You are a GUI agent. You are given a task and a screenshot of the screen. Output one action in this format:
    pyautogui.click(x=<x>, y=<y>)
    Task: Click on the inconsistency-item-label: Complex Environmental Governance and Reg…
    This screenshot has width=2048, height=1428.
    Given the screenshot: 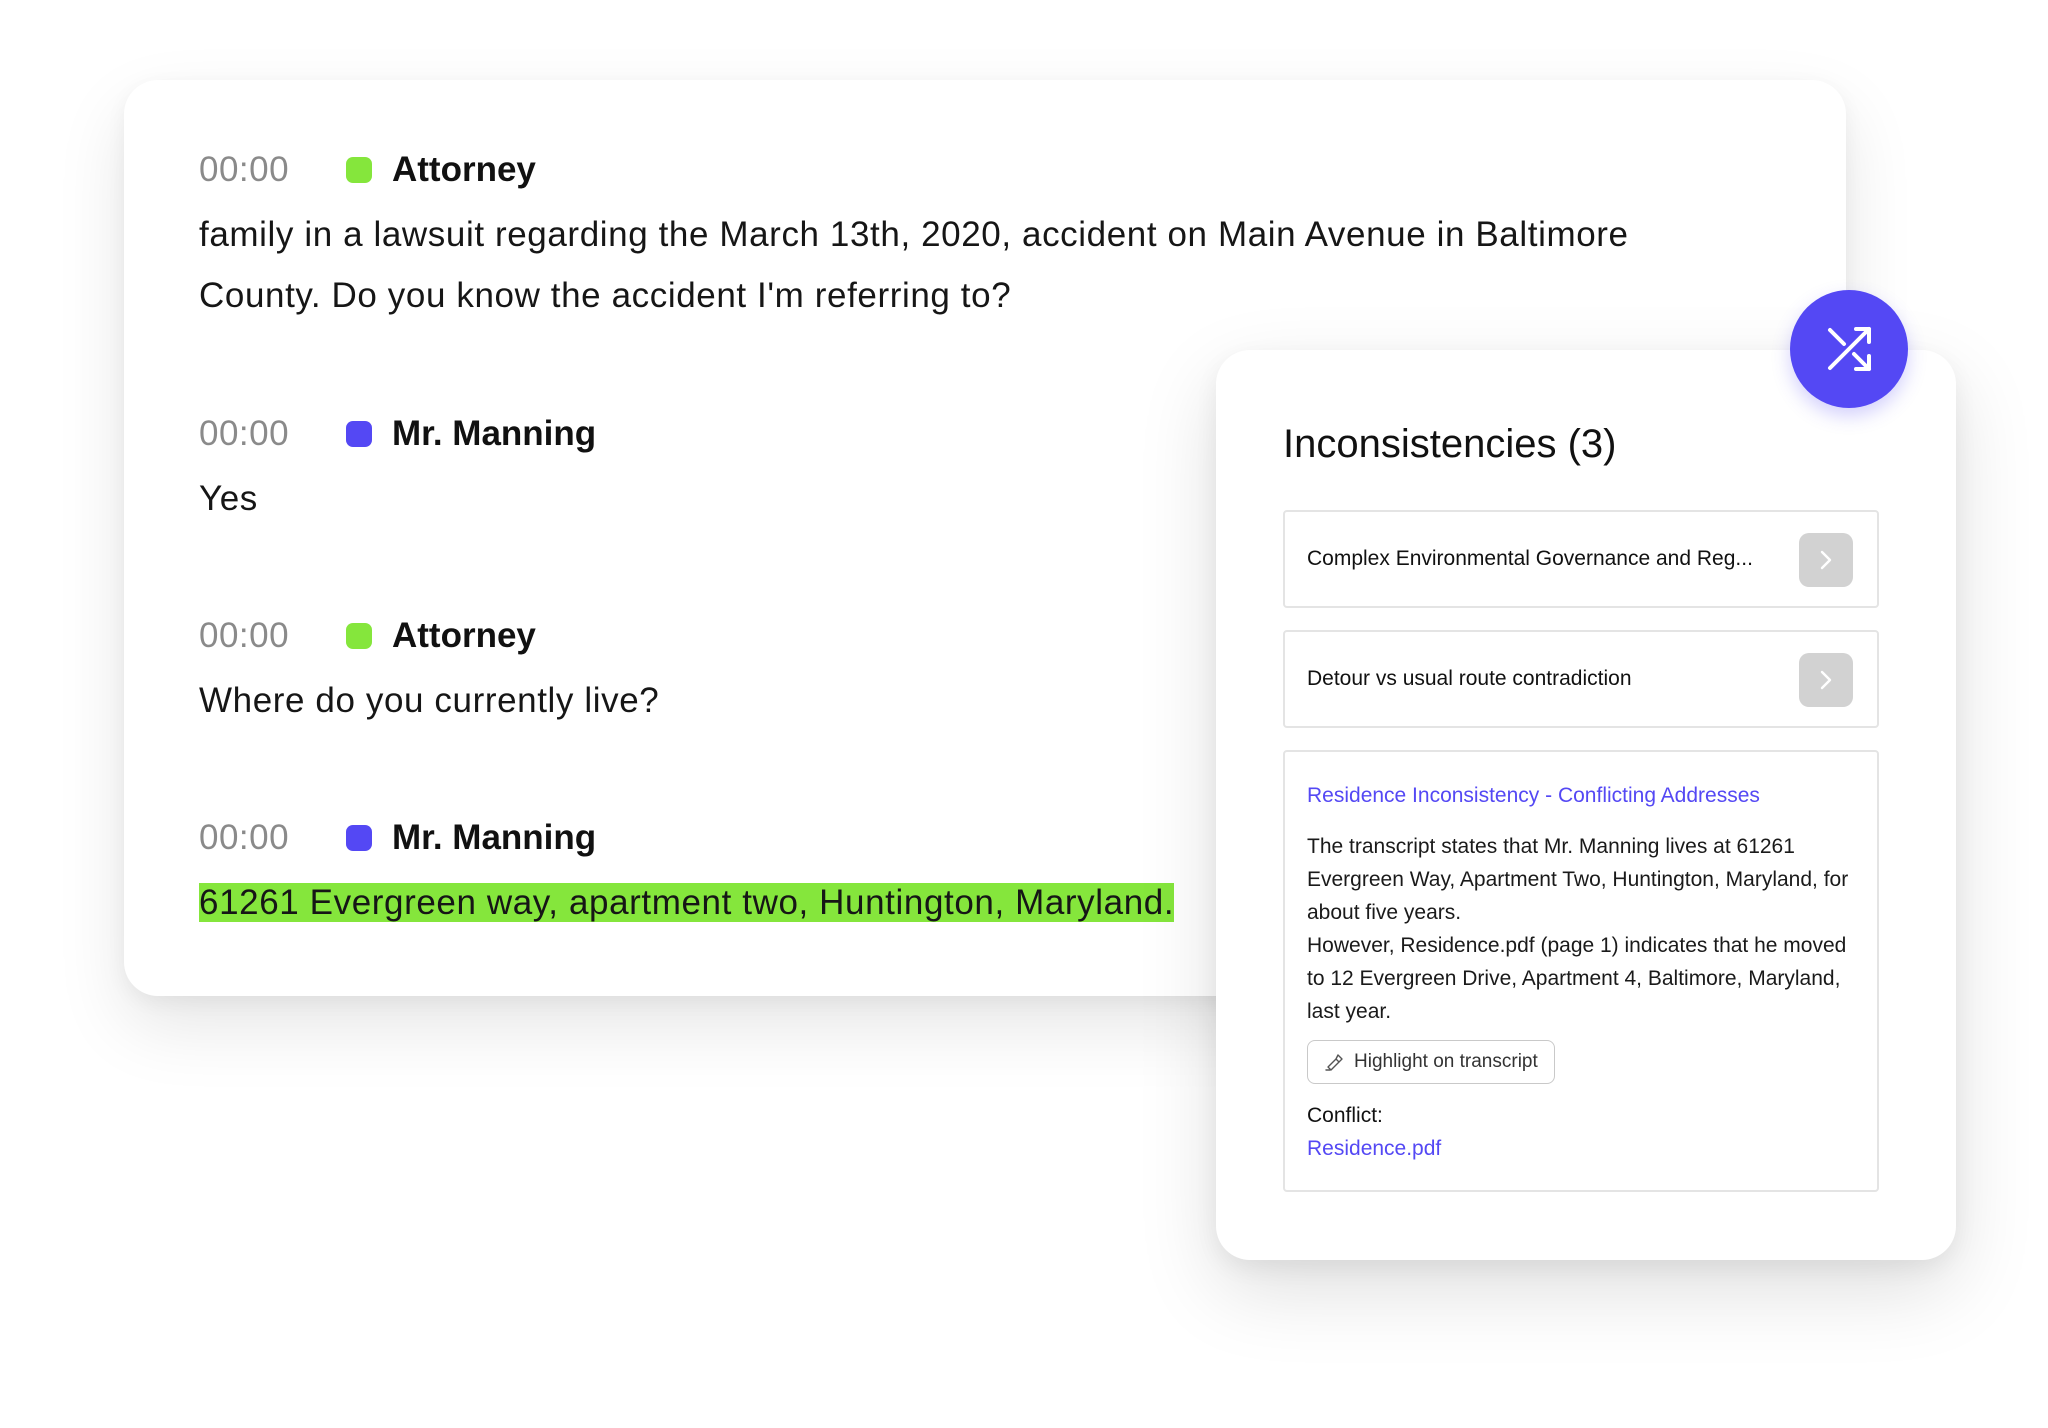 What is the action you would take?
    pyautogui.click(x=1530, y=558)
    